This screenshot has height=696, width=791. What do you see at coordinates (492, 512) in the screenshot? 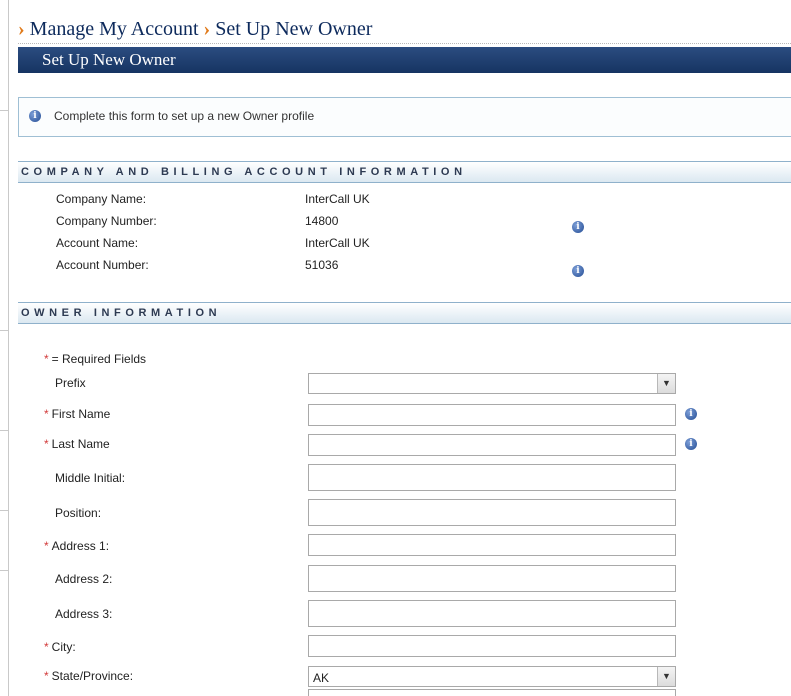
I see `position-input` at bounding box center [492, 512].